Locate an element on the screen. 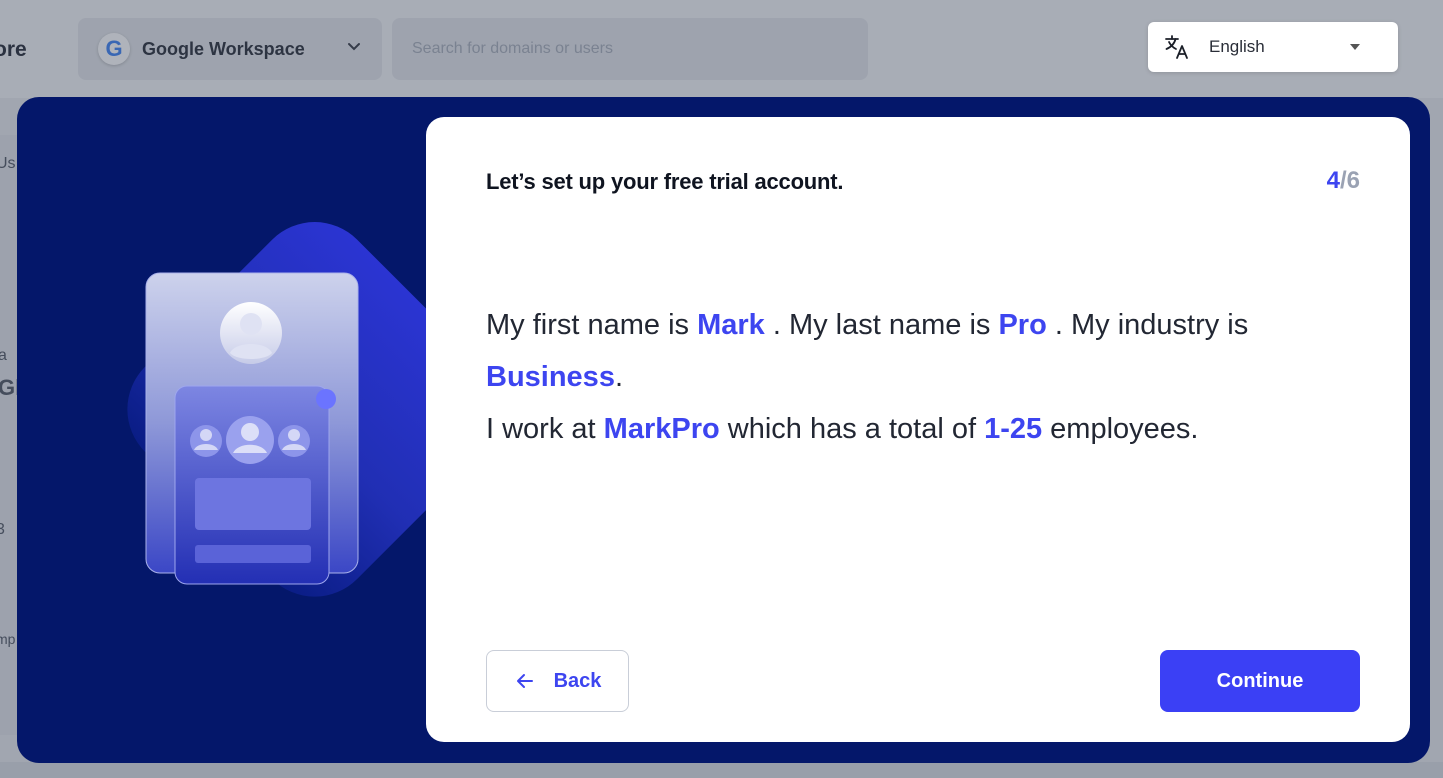 This screenshot has width=1443, height=778. back-button-label: Back is located at coordinates (577, 680).